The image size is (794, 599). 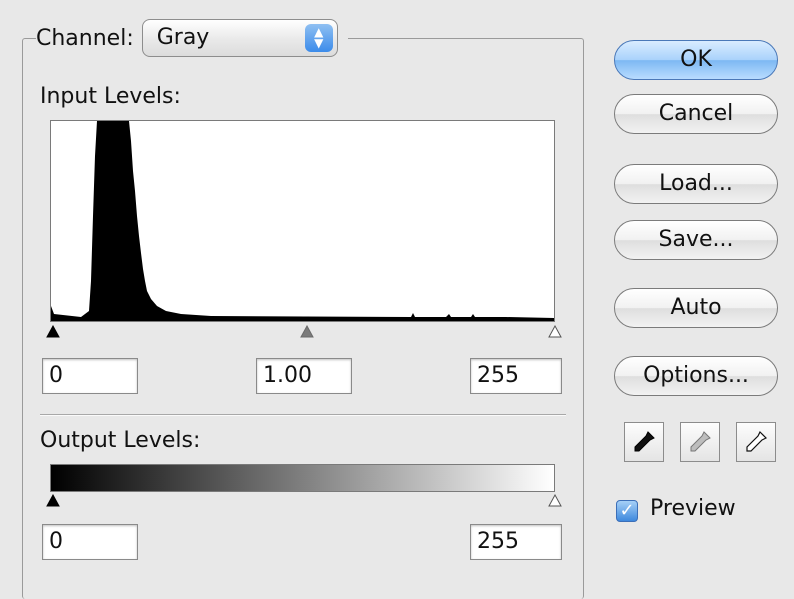 I want to click on preview-label: Preview, so click(x=693, y=508).